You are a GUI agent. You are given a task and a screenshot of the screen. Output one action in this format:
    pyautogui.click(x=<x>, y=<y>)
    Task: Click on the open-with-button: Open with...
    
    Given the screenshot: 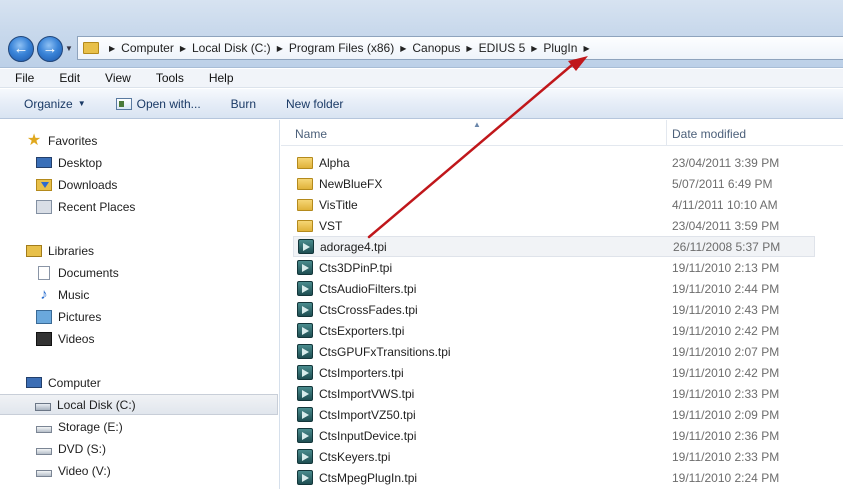 What is the action you would take?
    pyautogui.click(x=158, y=104)
    